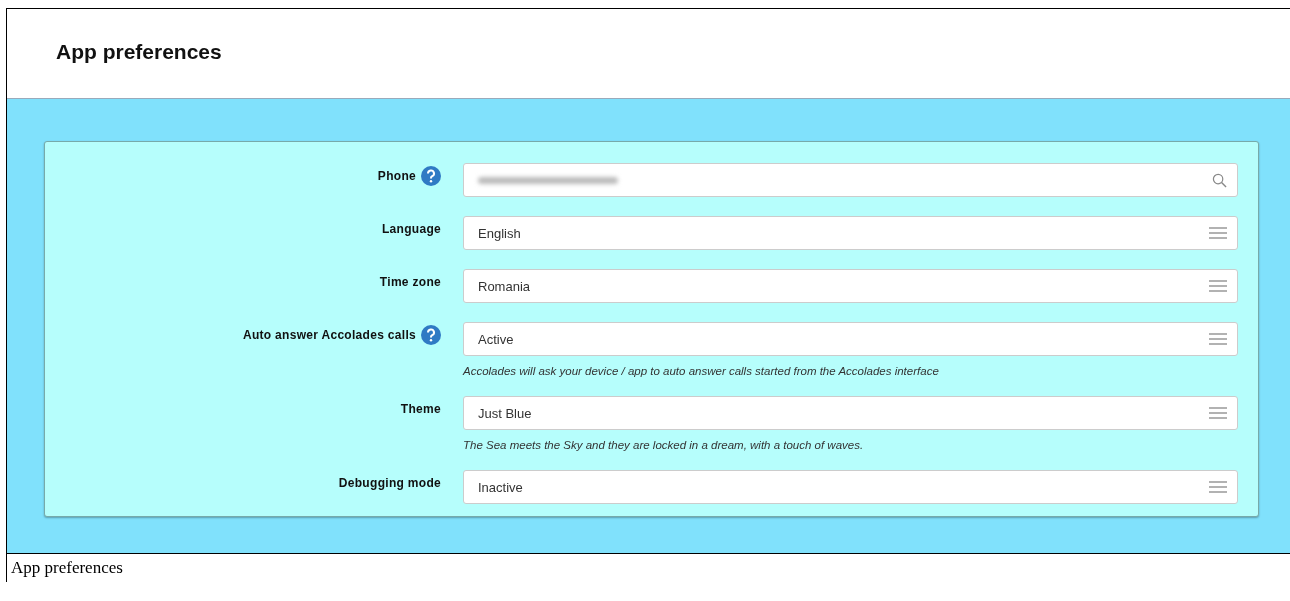 This screenshot has width=1290, height=601. What do you see at coordinates (850, 180) in the screenshot?
I see `search-field` at bounding box center [850, 180].